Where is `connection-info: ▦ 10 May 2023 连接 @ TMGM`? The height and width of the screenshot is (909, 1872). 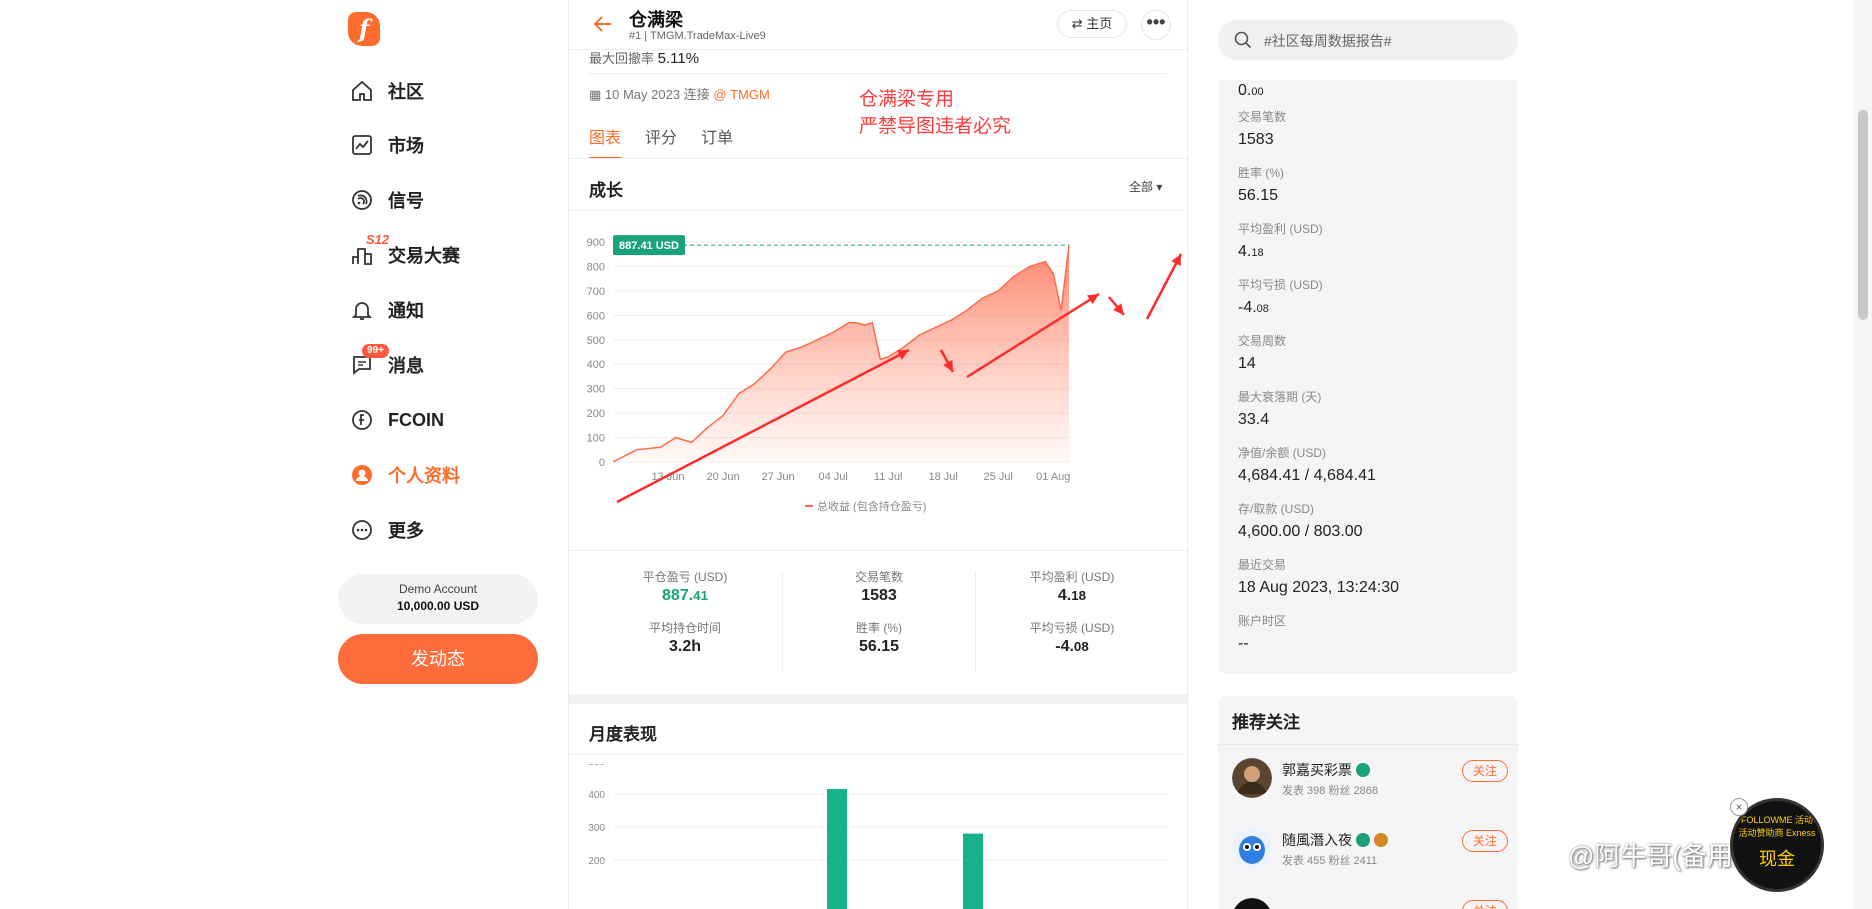 connection-info: ▦ 10 May 2023 连接 @ TMGM is located at coordinates (679, 93).